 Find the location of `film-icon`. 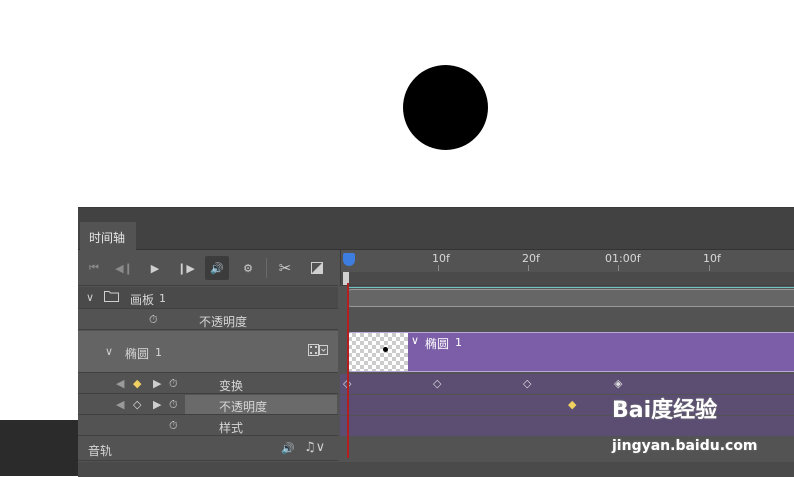

film-icon is located at coordinates (318, 351).